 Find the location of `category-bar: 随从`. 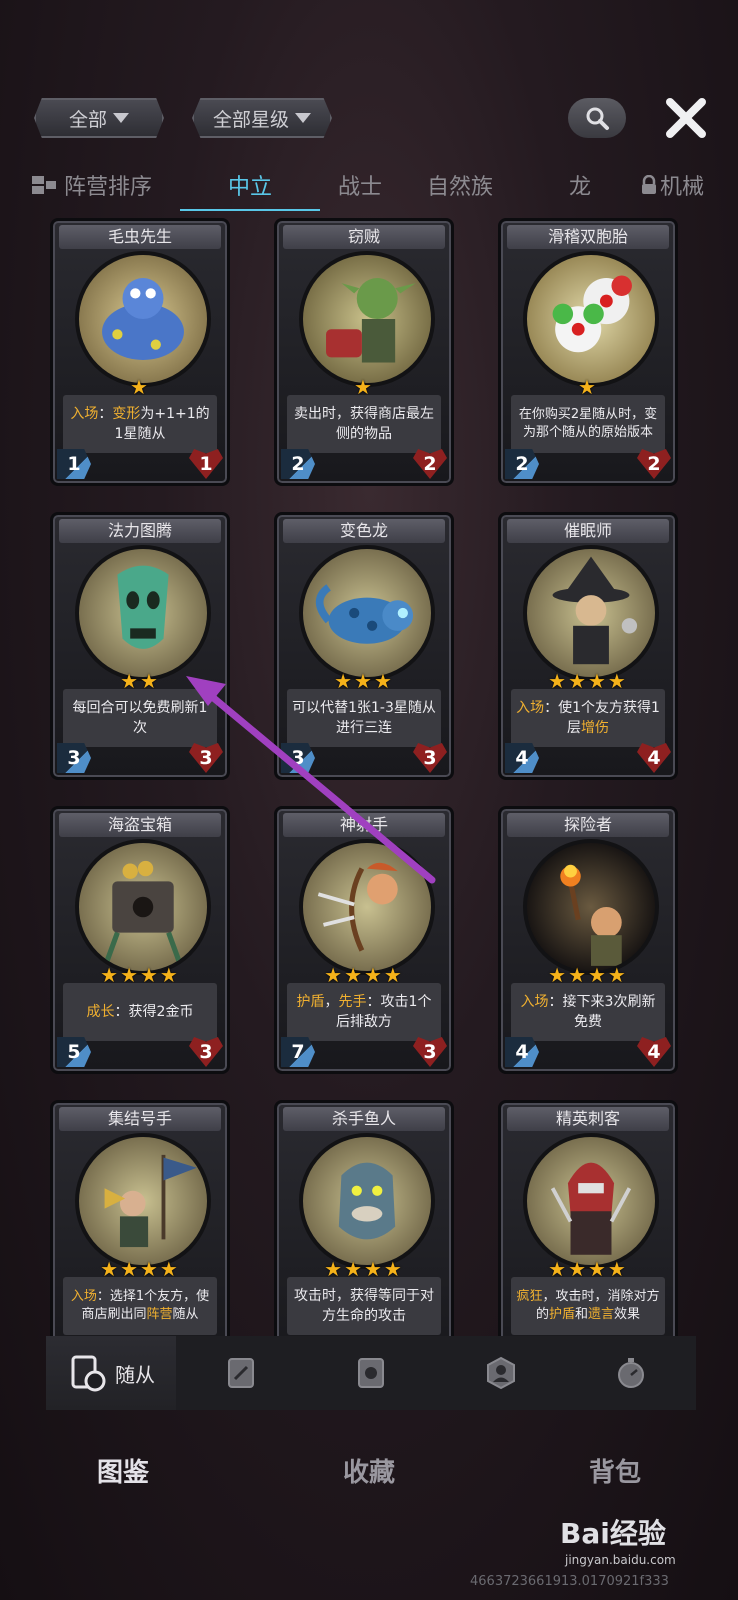

category-bar: 随从 is located at coordinates (371, 1373).